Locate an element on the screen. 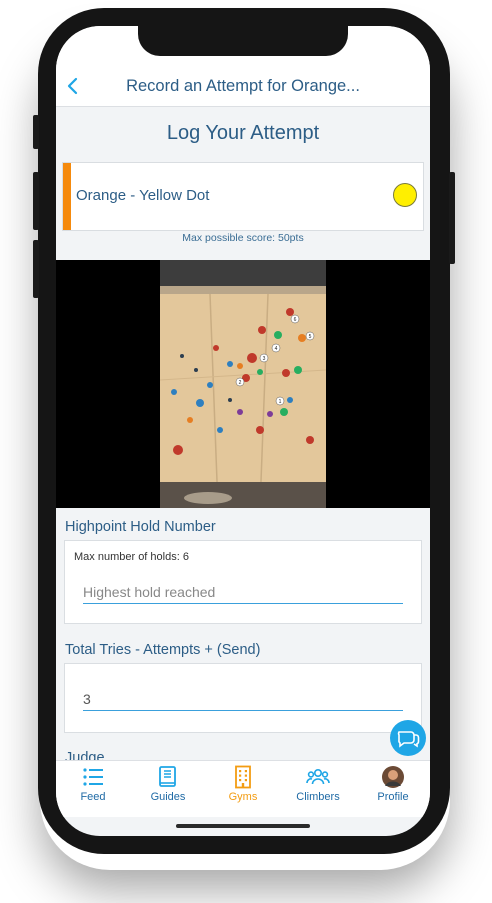 The height and width of the screenshot is (903, 492). people-icon is located at coordinates (318, 777).